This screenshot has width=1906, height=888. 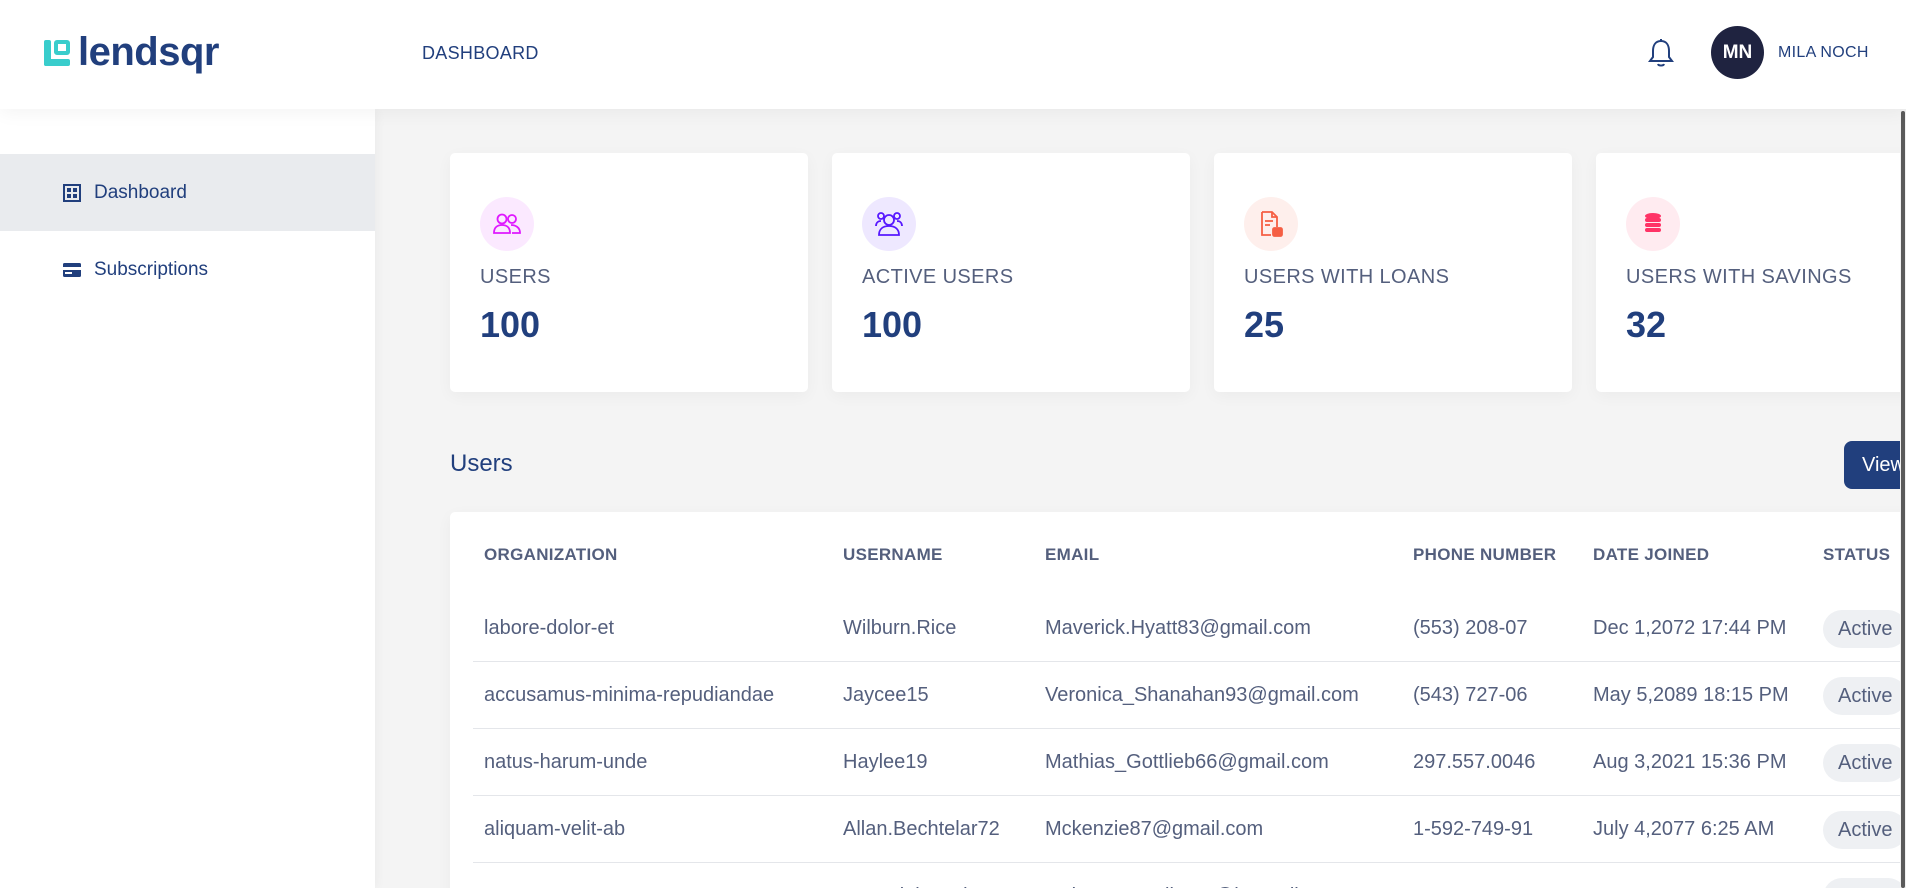 I want to click on cell-date-joined: Dec 1,2072 17:44 PM, so click(x=1690, y=628).